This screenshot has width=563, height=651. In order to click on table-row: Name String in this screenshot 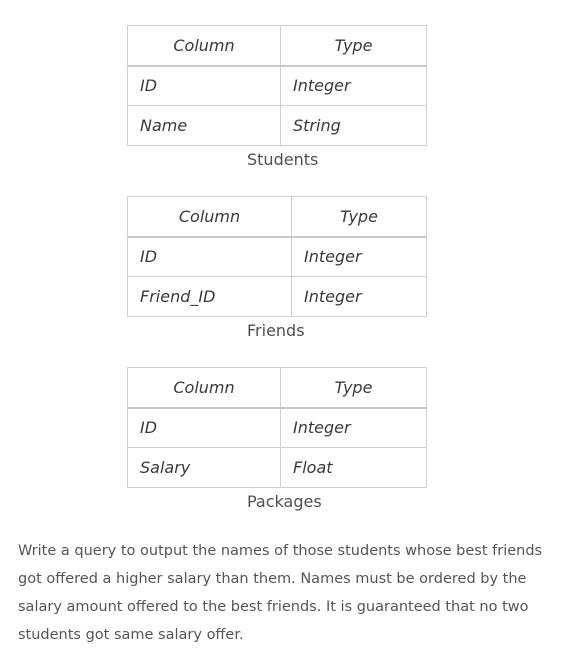, I will do `click(277, 125)`.